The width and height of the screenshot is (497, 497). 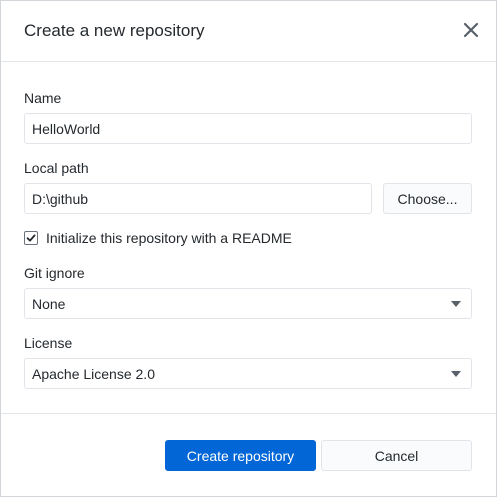 I want to click on local-path-input, so click(x=198, y=198).